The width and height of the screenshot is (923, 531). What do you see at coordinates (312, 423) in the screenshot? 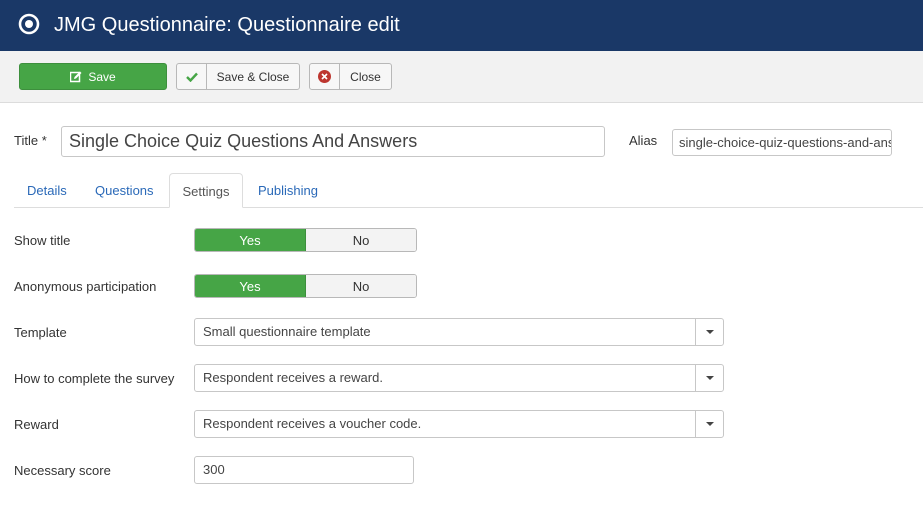
I see `reward-select-value: Respondent receives a voucher code.` at bounding box center [312, 423].